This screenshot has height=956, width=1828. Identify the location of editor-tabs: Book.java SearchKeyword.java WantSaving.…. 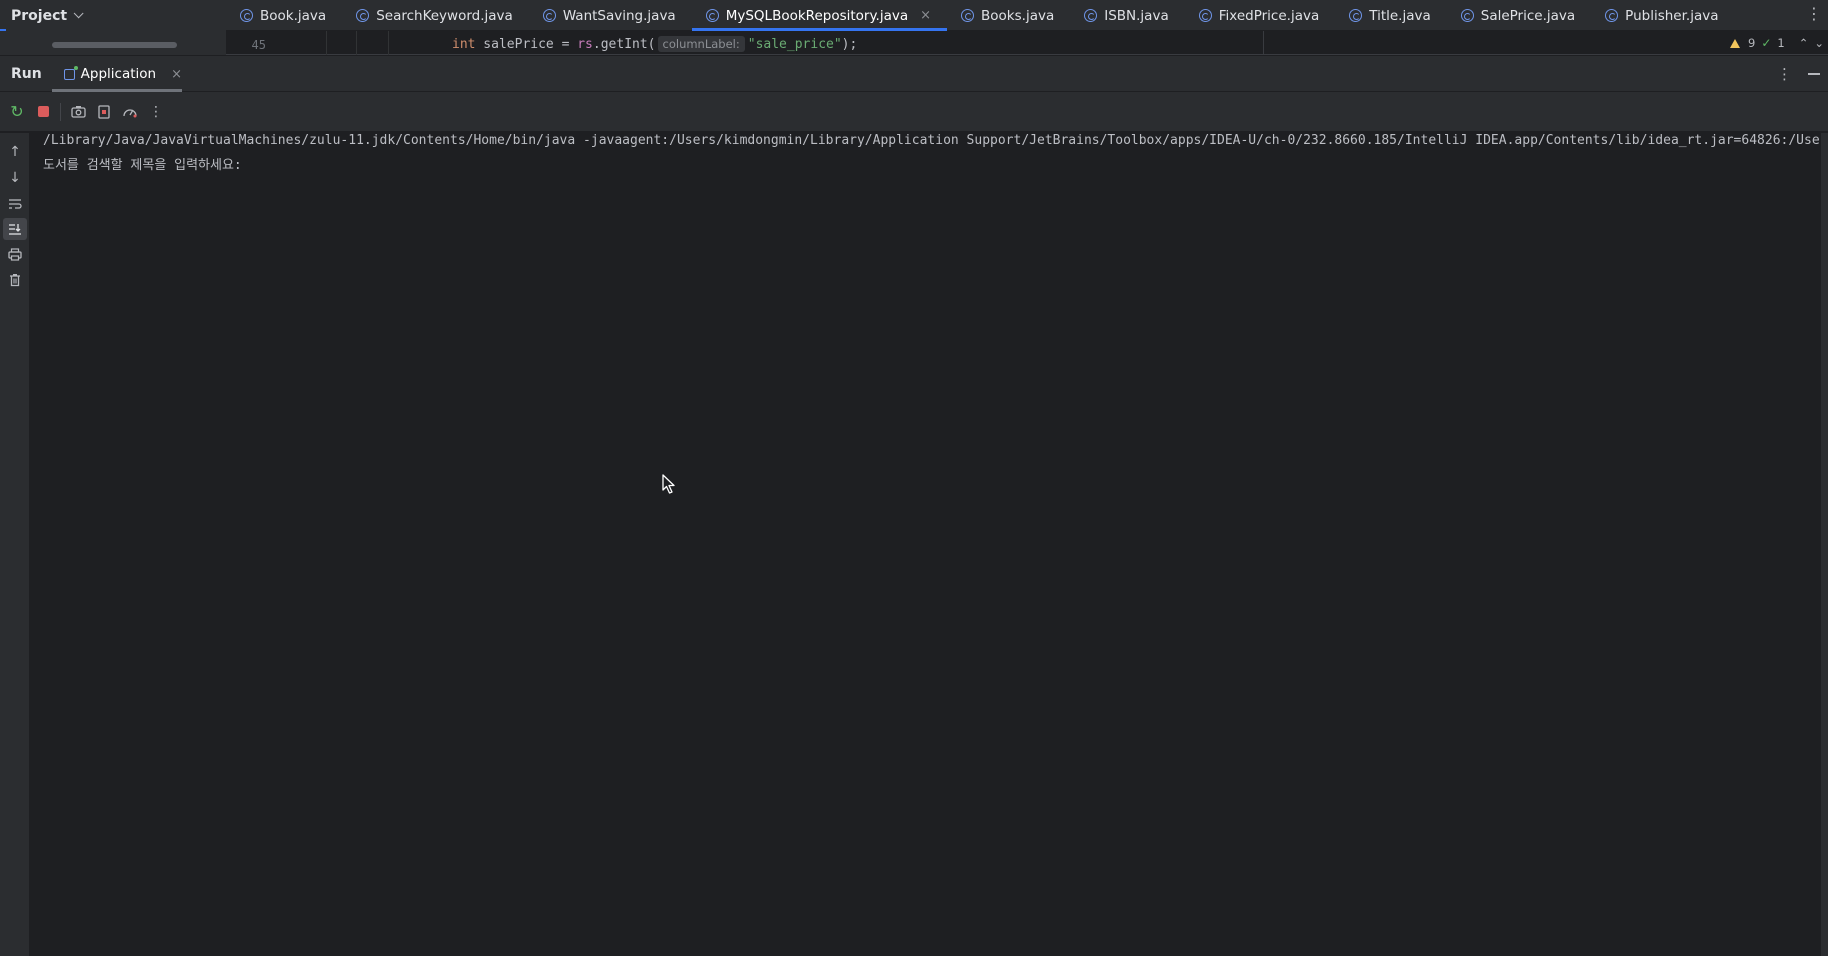
(1017, 15).